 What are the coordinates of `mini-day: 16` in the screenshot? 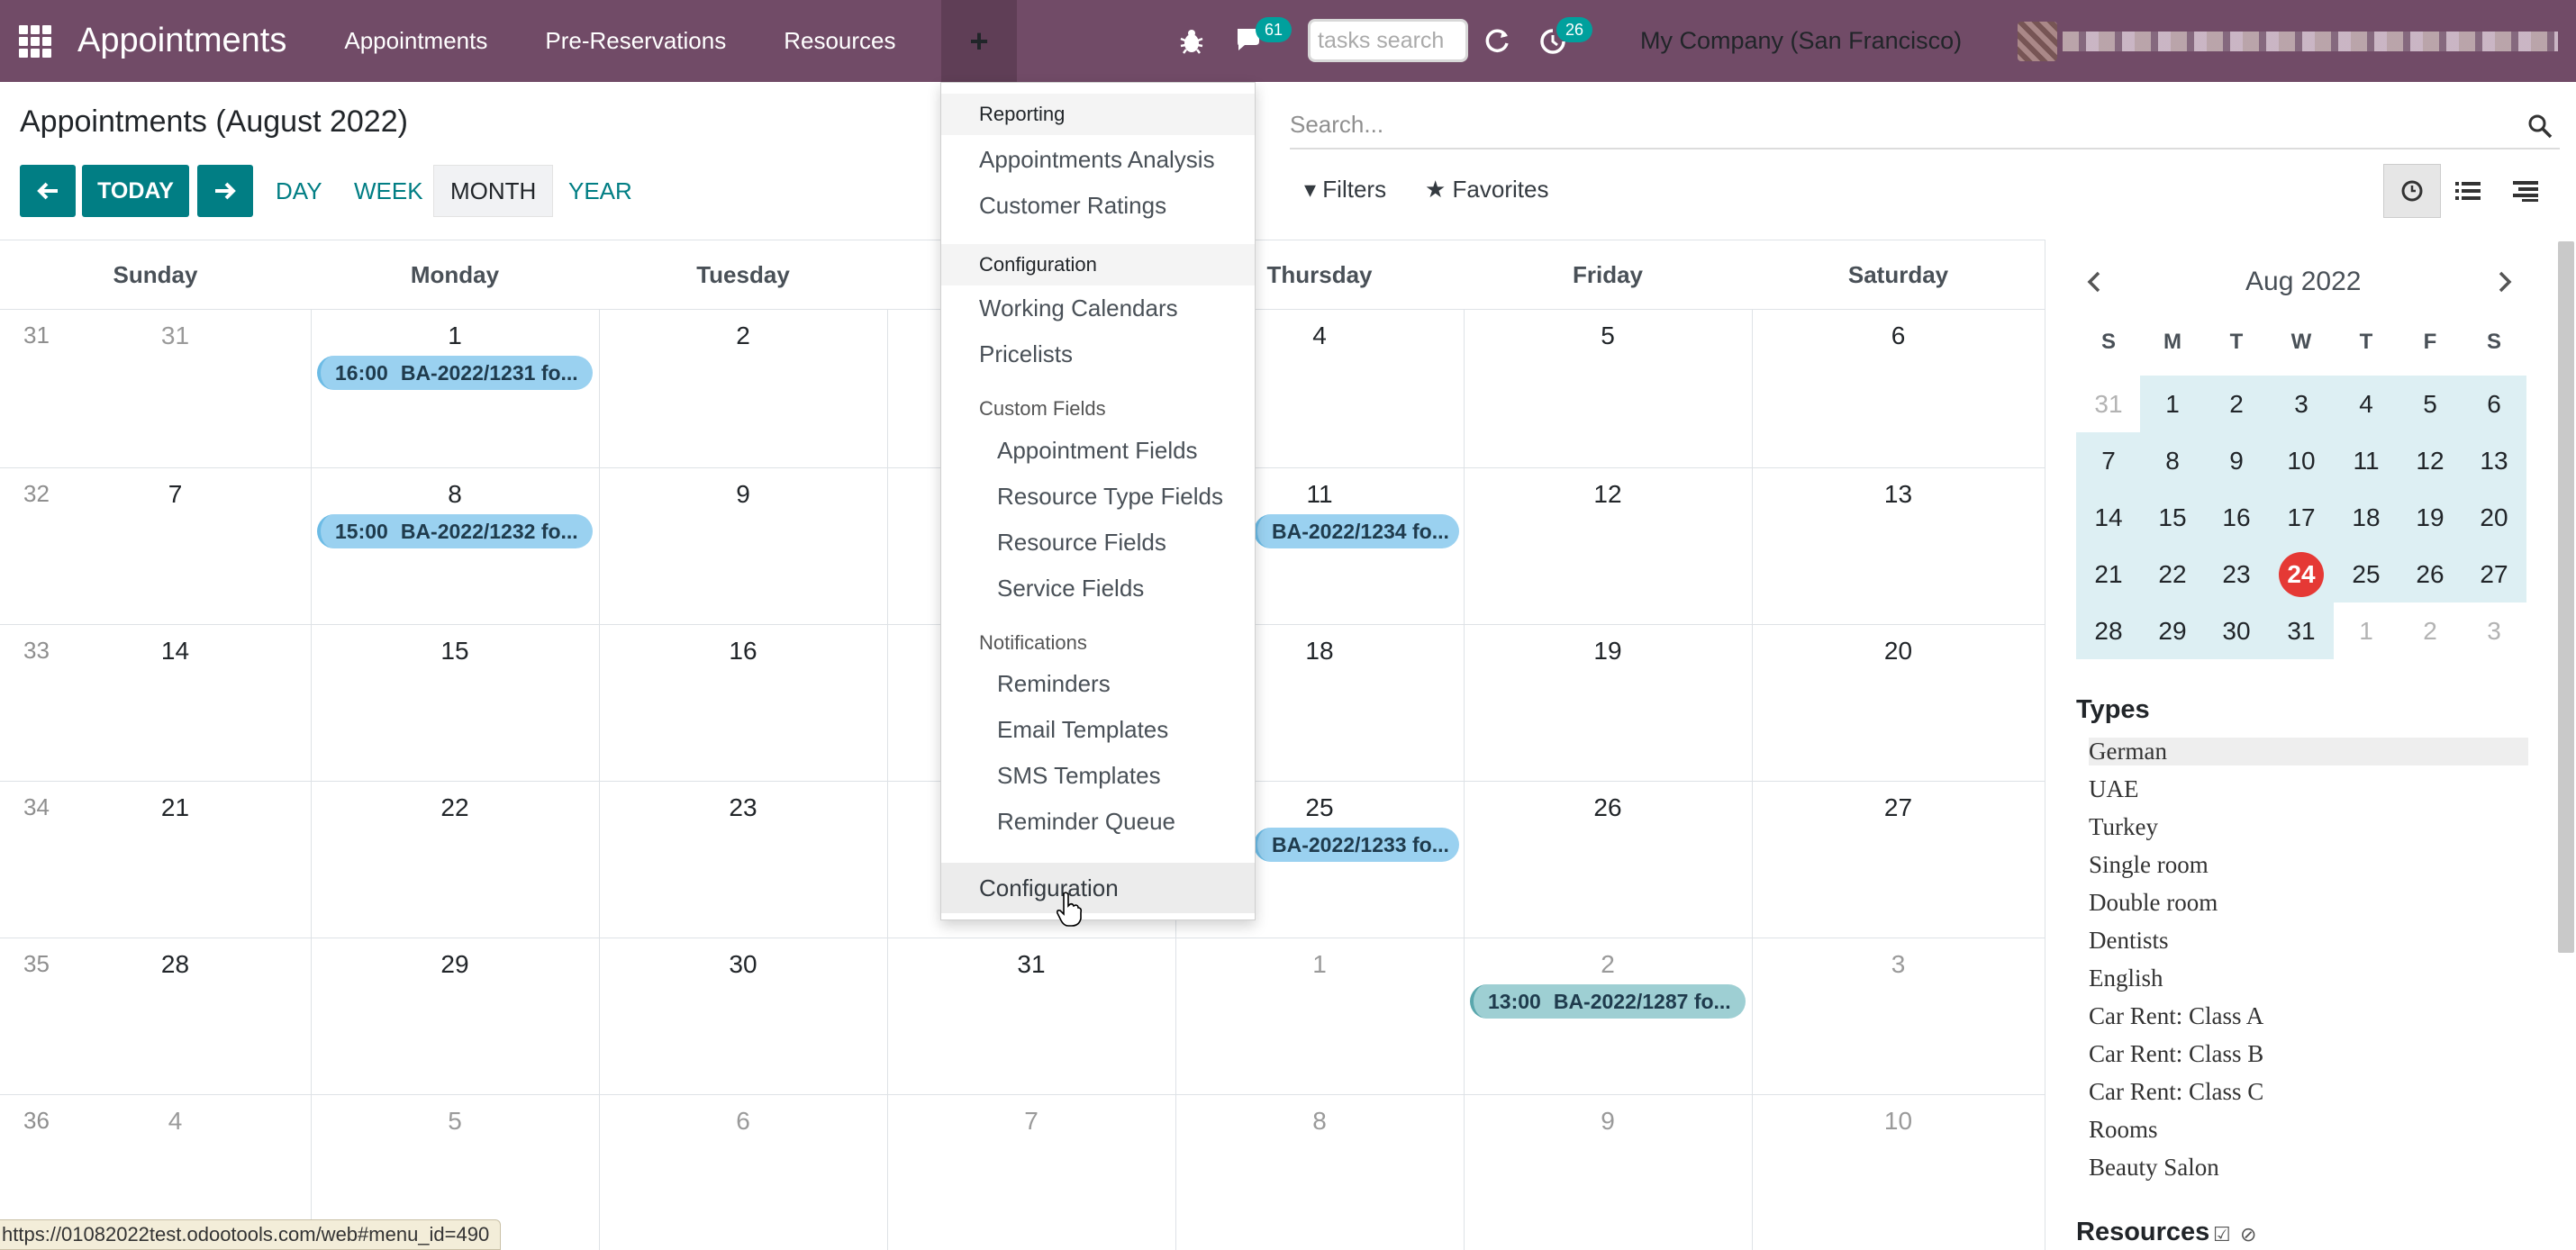 It's located at (2236, 518).